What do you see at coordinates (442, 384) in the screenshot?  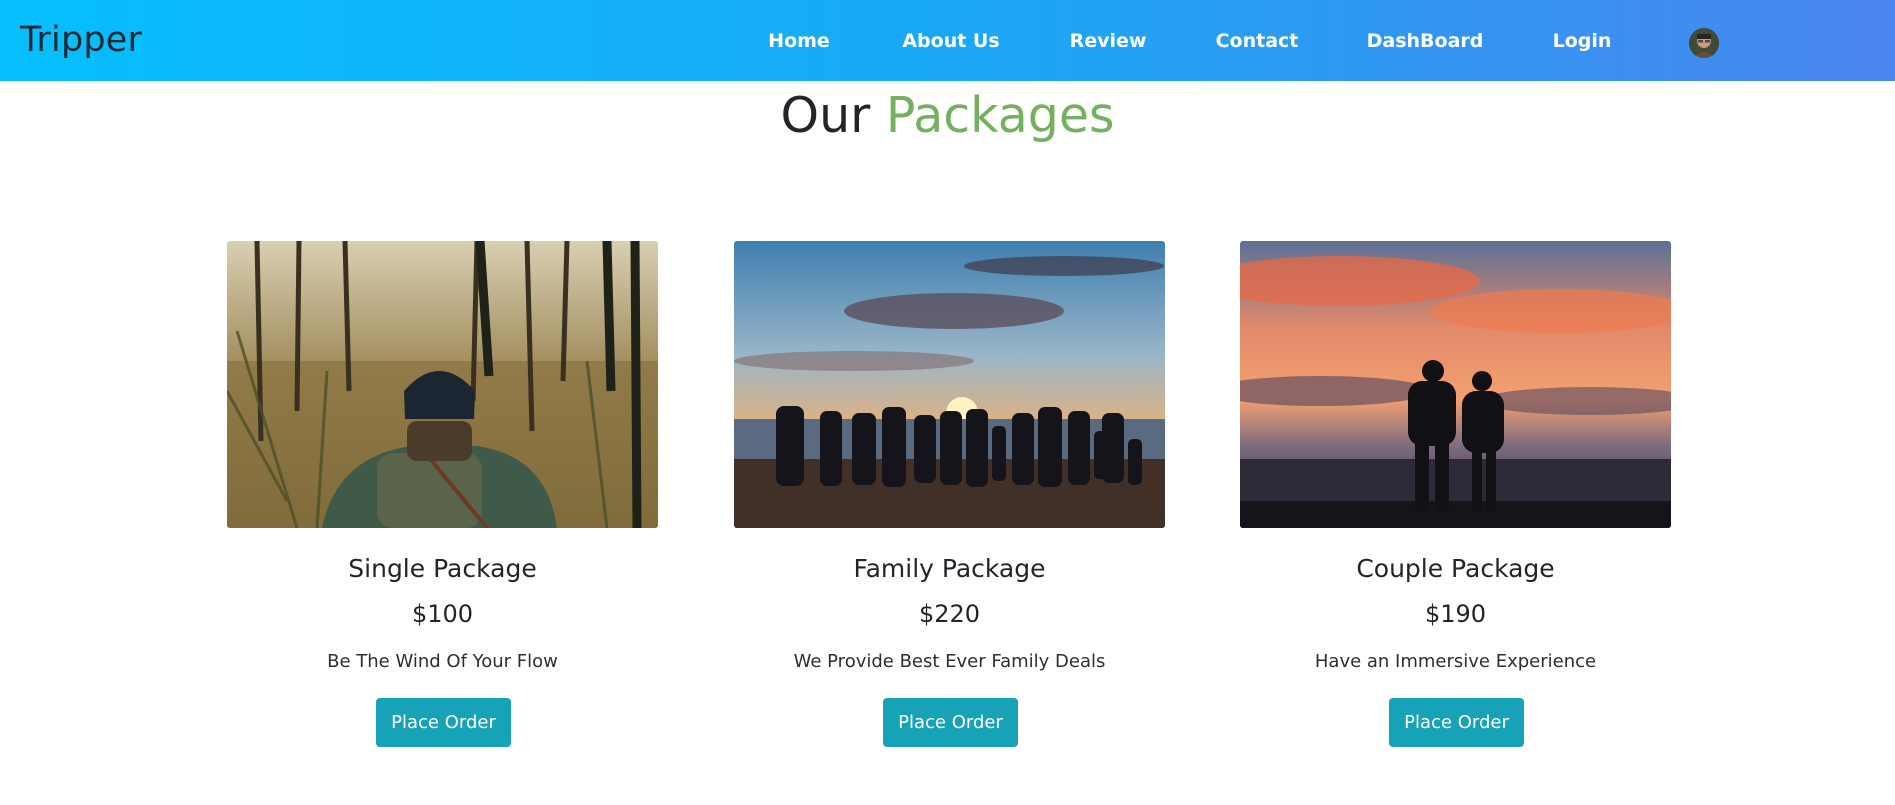 I see `hiker-in-forest-photo` at bounding box center [442, 384].